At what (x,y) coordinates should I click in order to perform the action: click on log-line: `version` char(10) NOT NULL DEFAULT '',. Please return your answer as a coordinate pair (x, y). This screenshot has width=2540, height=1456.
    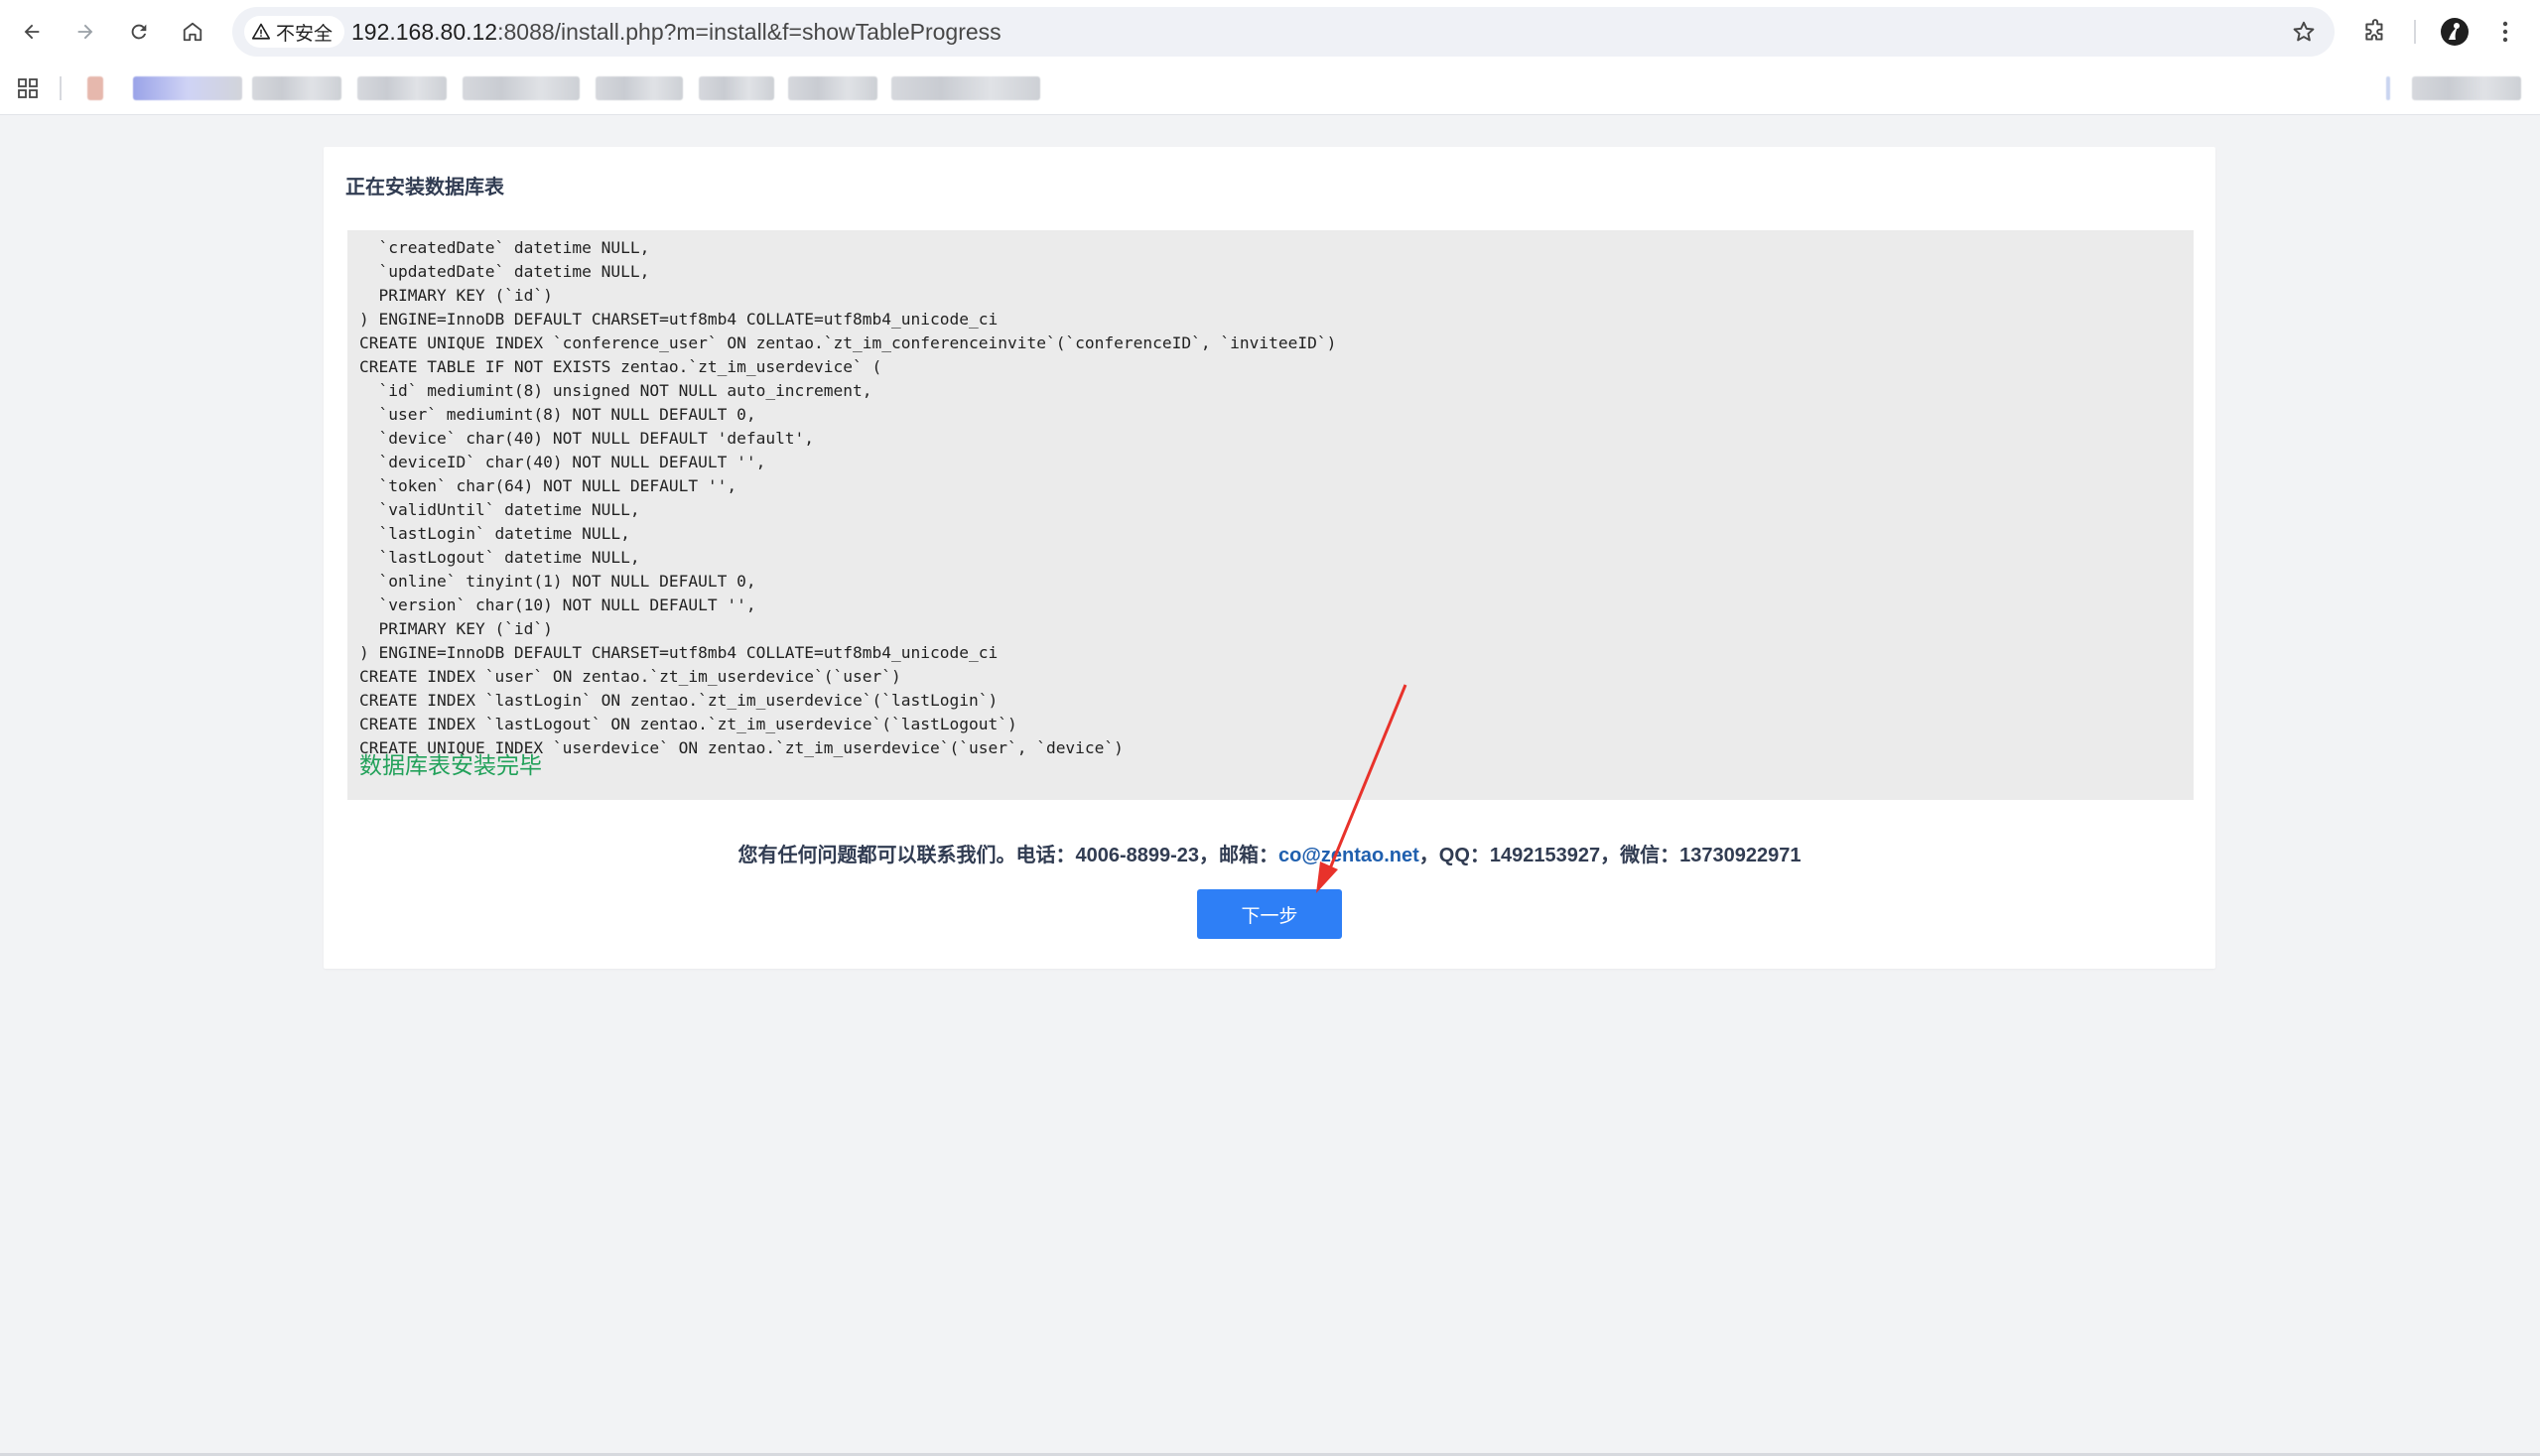
    Looking at the image, I should click on (567, 605).